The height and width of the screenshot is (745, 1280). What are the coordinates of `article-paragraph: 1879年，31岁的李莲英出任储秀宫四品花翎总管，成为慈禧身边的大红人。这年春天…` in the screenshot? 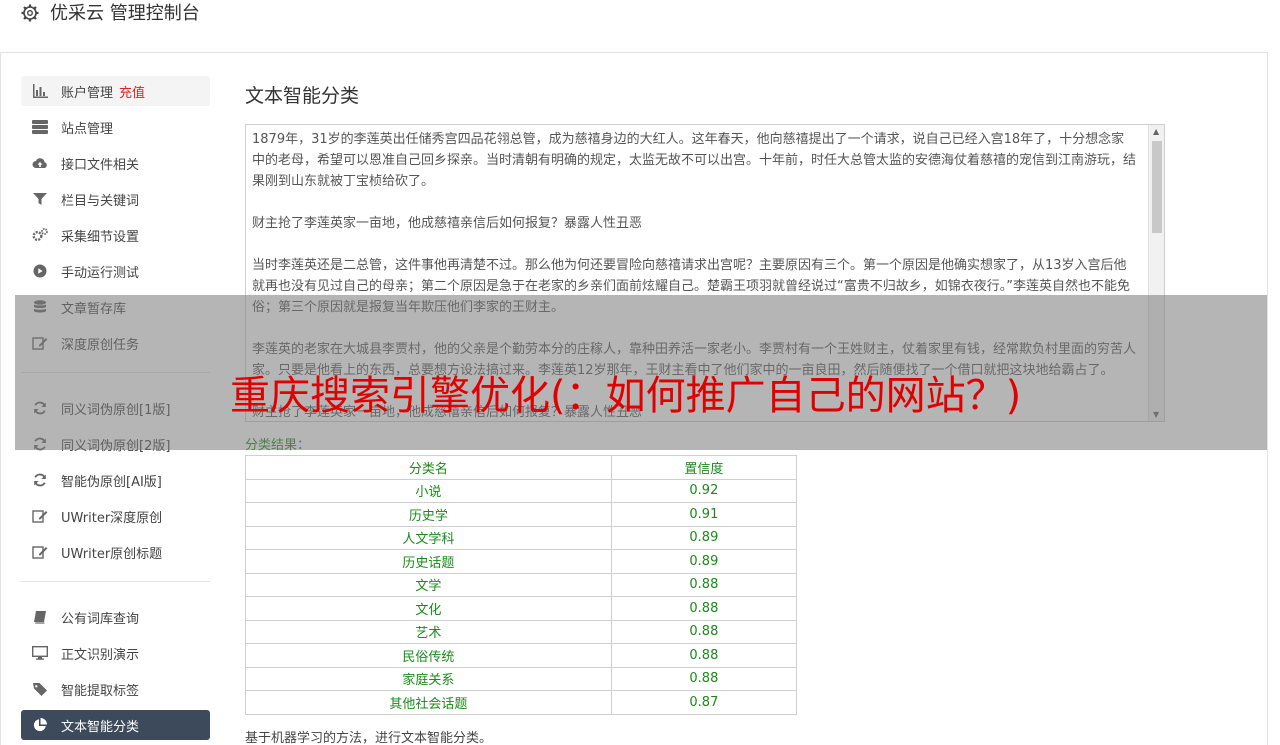 It's located at (694, 160).